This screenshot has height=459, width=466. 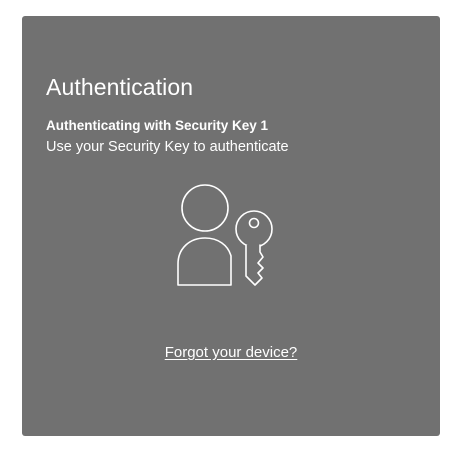 I want to click on page-title: Authentication, so click(x=120, y=87).